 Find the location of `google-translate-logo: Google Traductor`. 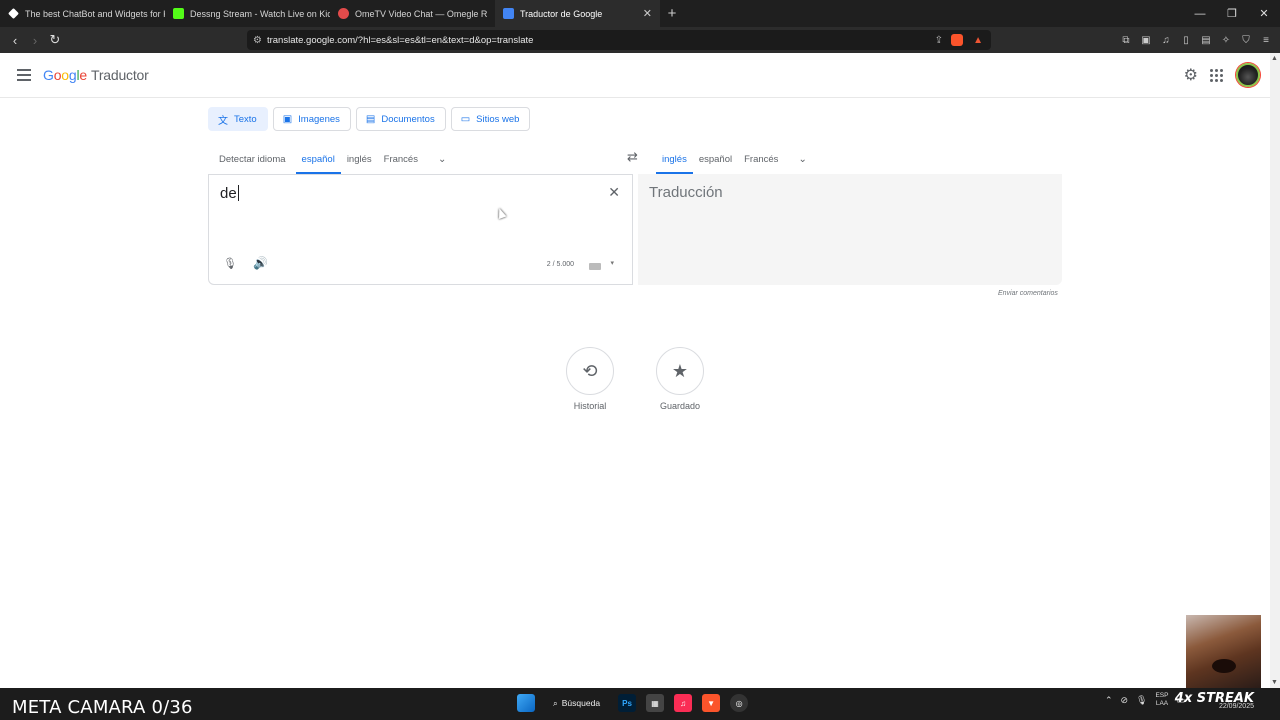

google-translate-logo: Google Traductor is located at coordinates (96, 75).